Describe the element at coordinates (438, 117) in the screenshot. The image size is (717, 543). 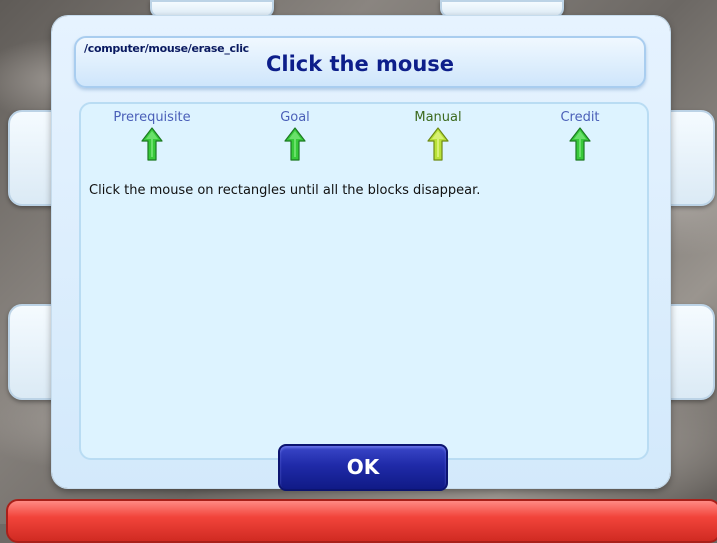
I see `tab-label: Manual` at that location.